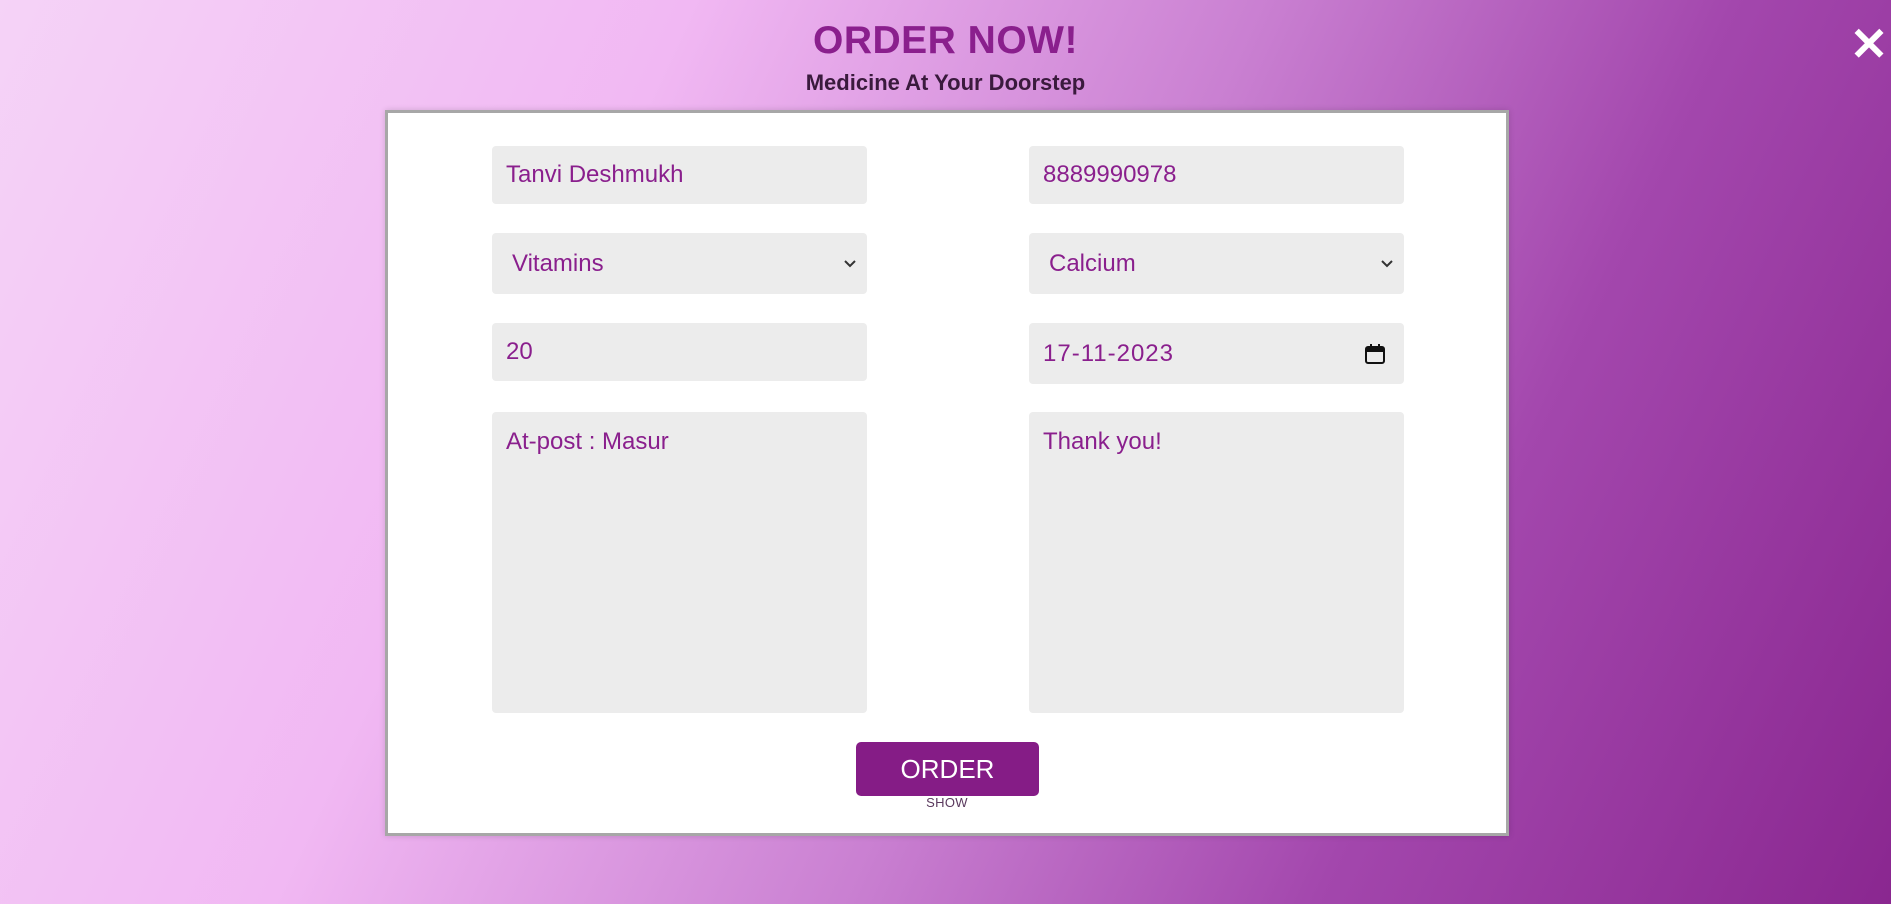 The height and width of the screenshot is (904, 1891). I want to click on message-textarea: Thank you!, so click(1216, 562).